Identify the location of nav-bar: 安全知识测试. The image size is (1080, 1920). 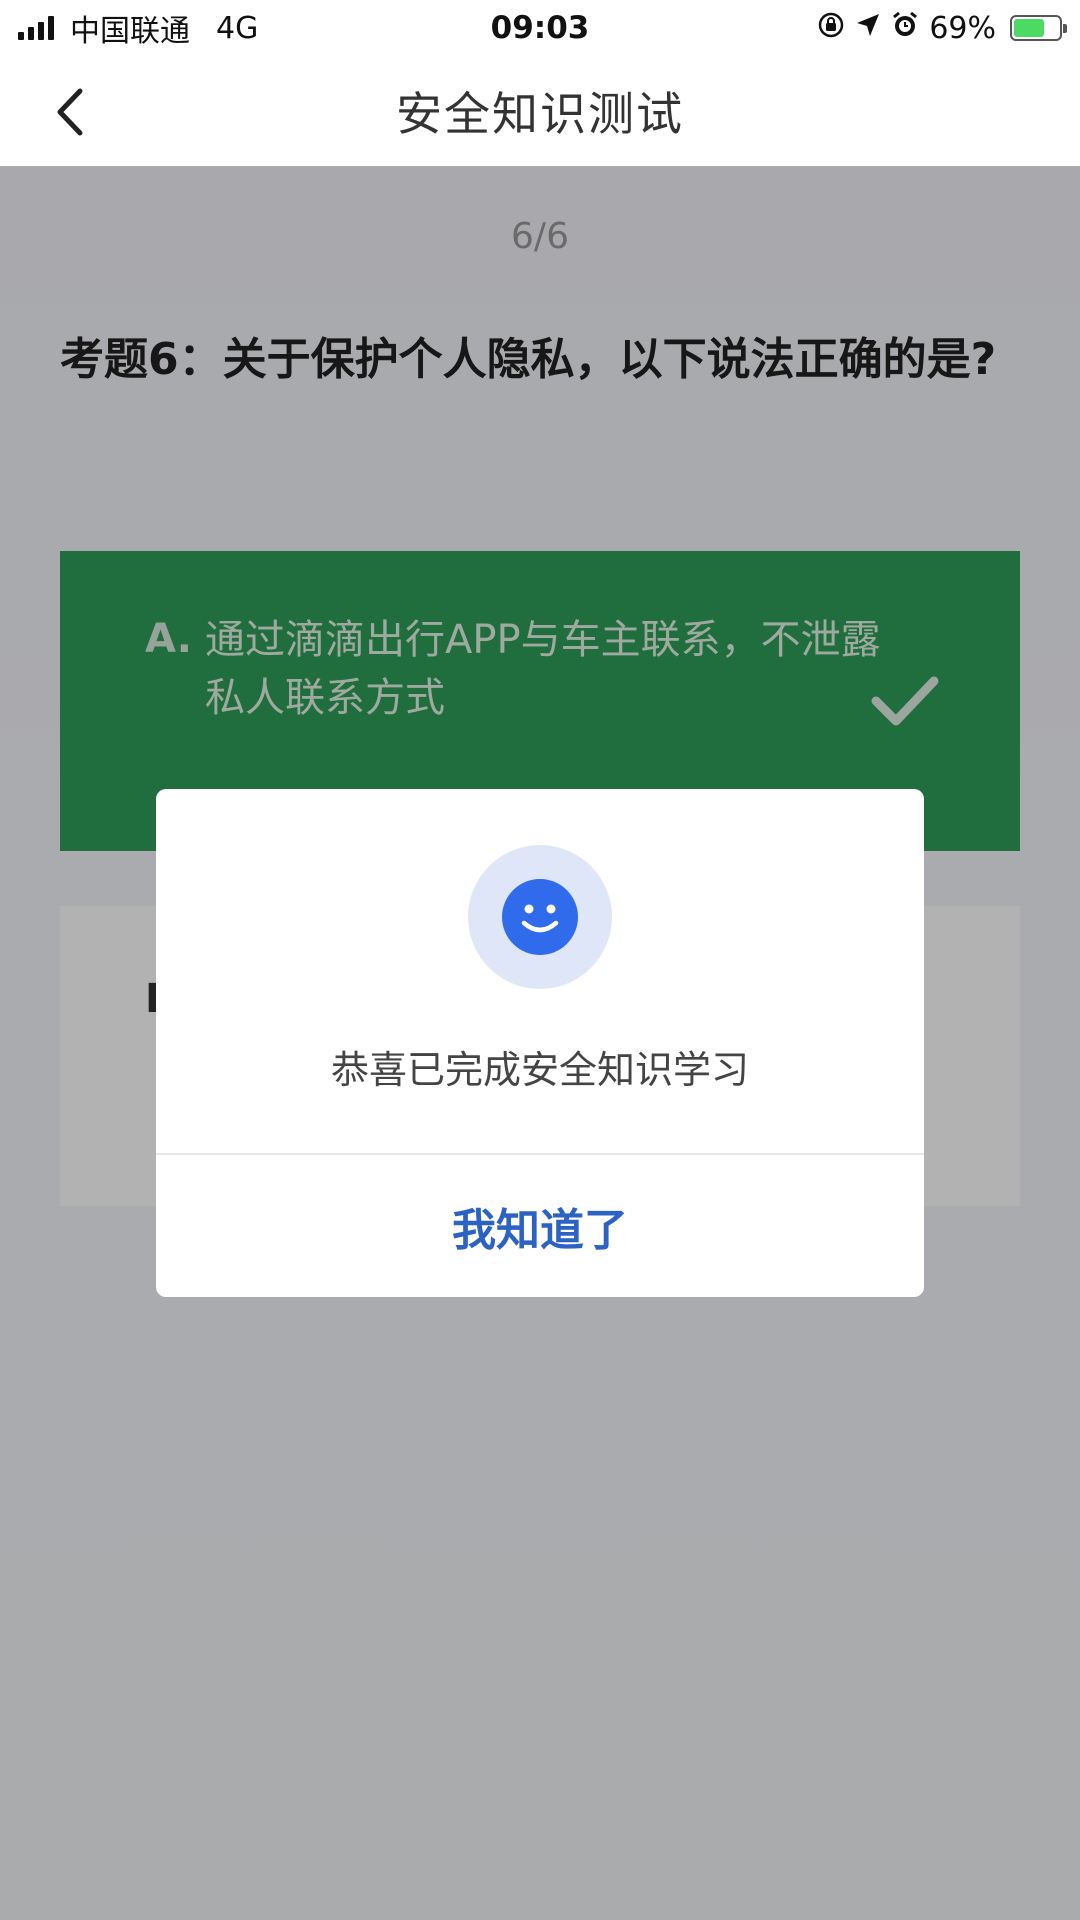
(540, 111).